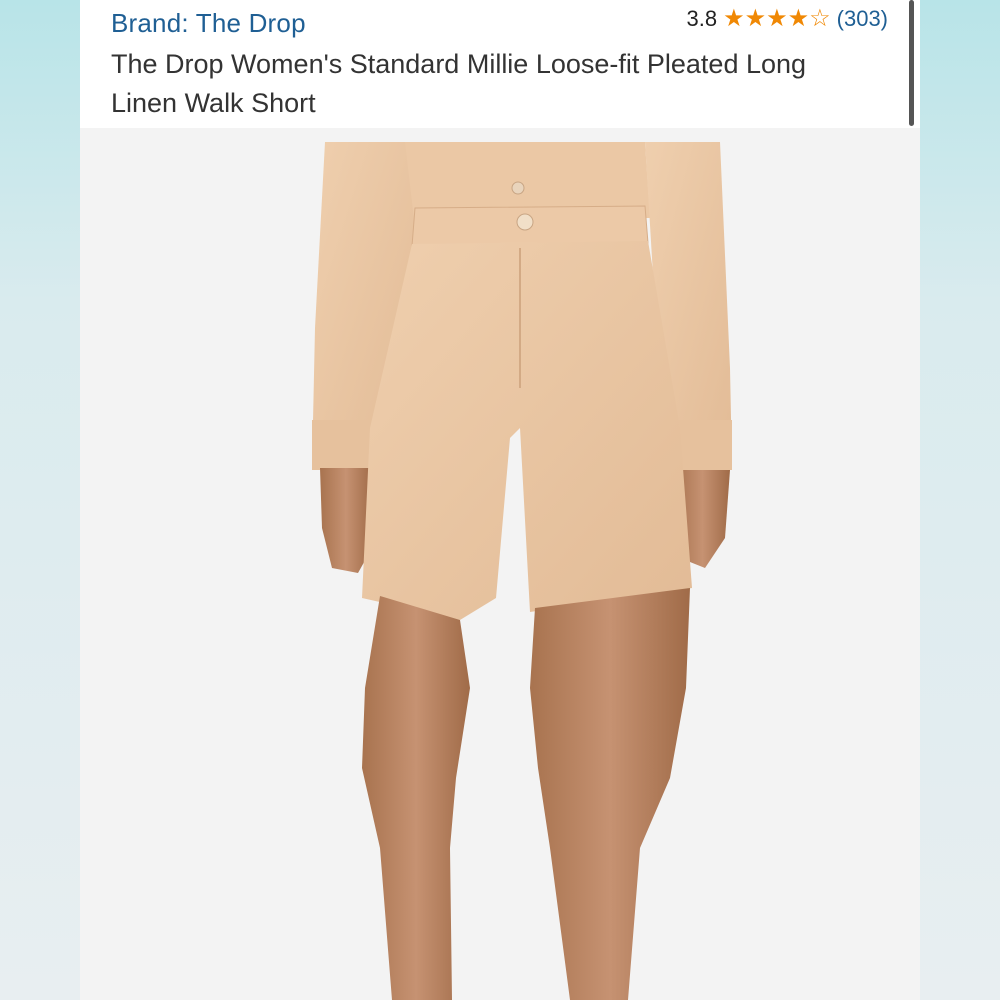 This screenshot has height=1000, width=1000. I want to click on star-outline-icon: ☆, so click(820, 18).